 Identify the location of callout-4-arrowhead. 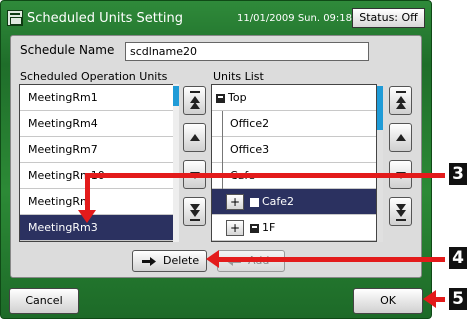
(212, 259).